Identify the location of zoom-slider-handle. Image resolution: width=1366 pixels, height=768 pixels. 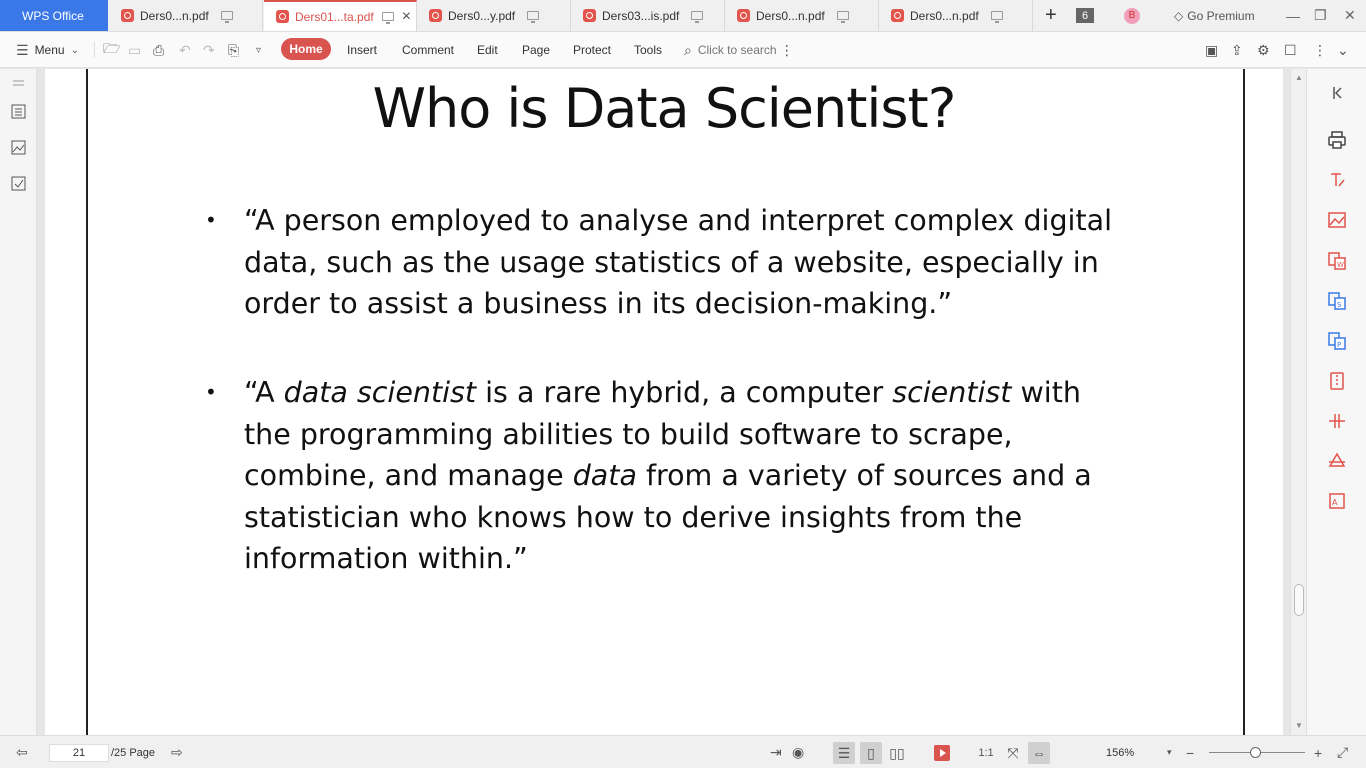
(1255, 752).